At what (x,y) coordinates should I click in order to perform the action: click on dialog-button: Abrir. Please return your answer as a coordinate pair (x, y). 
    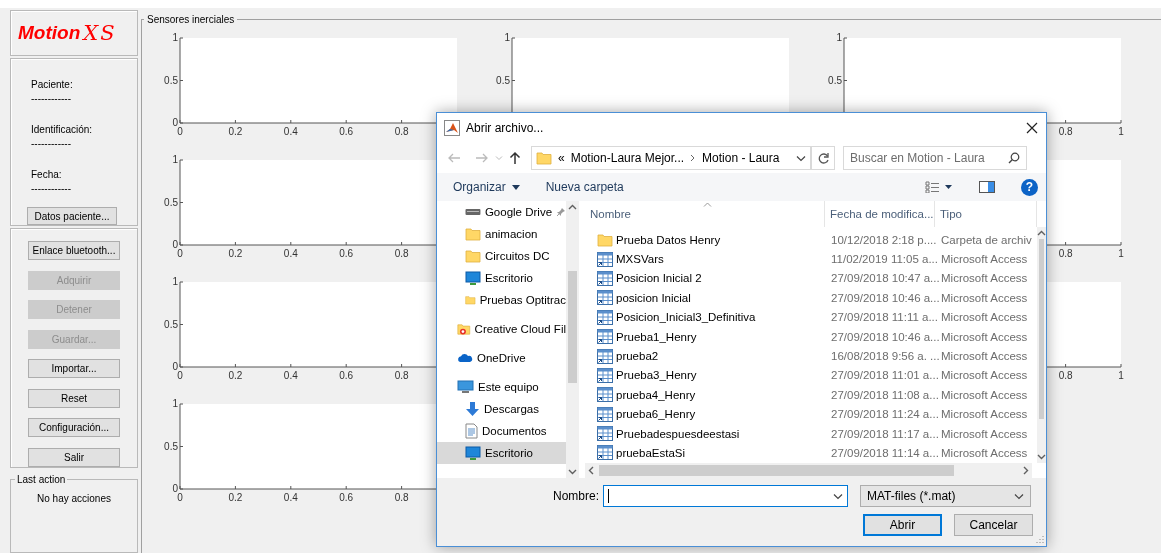
    Looking at the image, I should click on (902, 525).